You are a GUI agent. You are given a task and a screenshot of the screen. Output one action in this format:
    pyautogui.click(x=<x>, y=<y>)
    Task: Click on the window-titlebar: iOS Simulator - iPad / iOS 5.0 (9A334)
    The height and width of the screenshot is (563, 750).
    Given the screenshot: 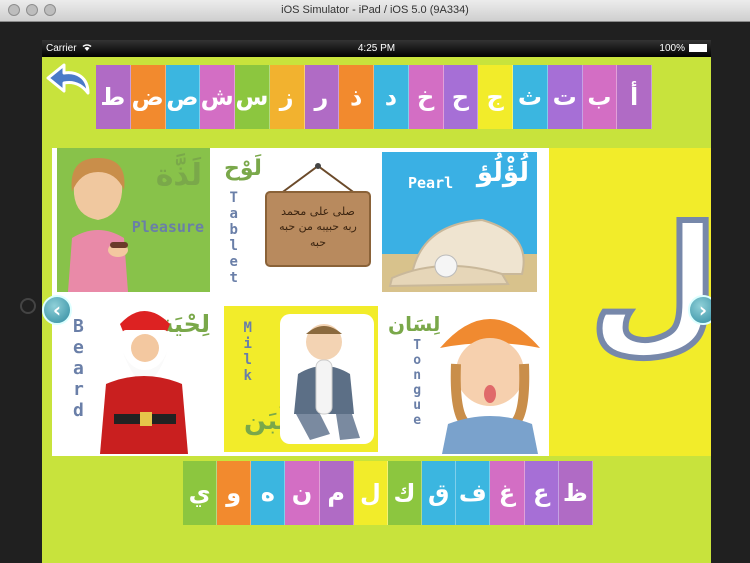 What is the action you would take?
    pyautogui.click(x=375, y=11)
    